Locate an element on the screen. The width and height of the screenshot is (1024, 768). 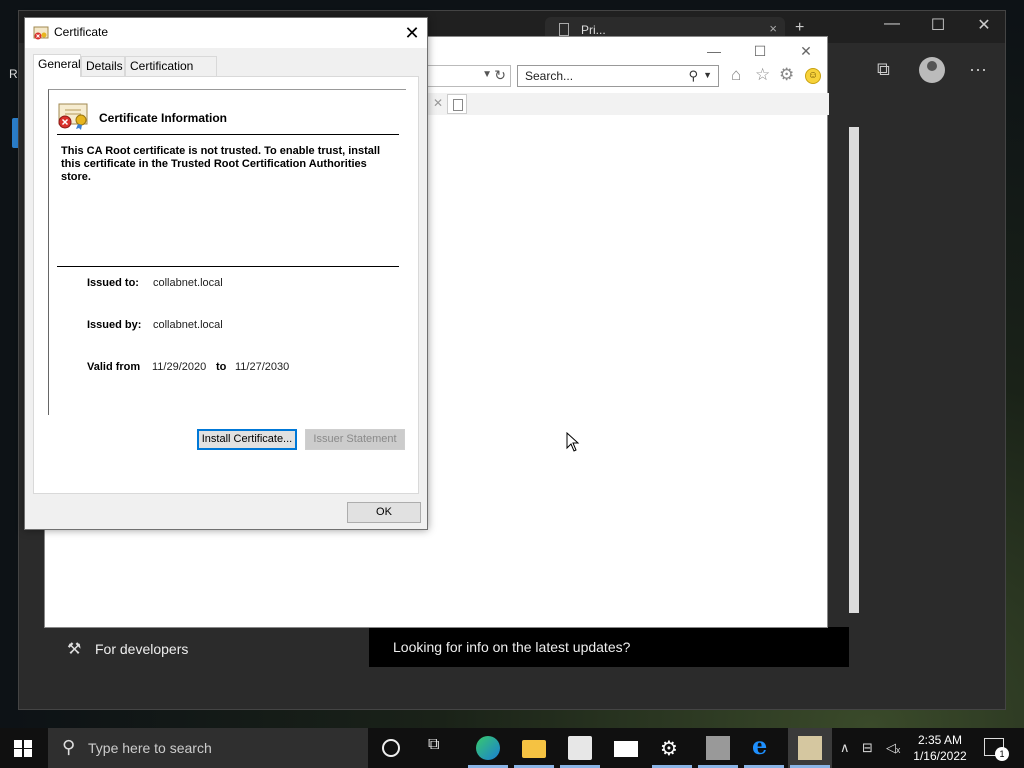
issued-to-value: collabnet.local is located at coordinates (188, 283).